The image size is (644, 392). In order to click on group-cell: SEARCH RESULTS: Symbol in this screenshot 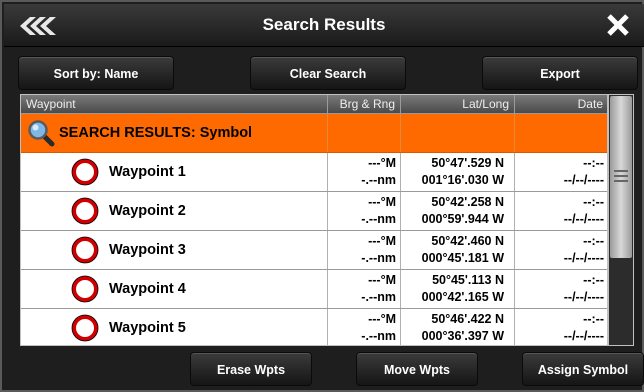, I will do `click(174, 133)`.